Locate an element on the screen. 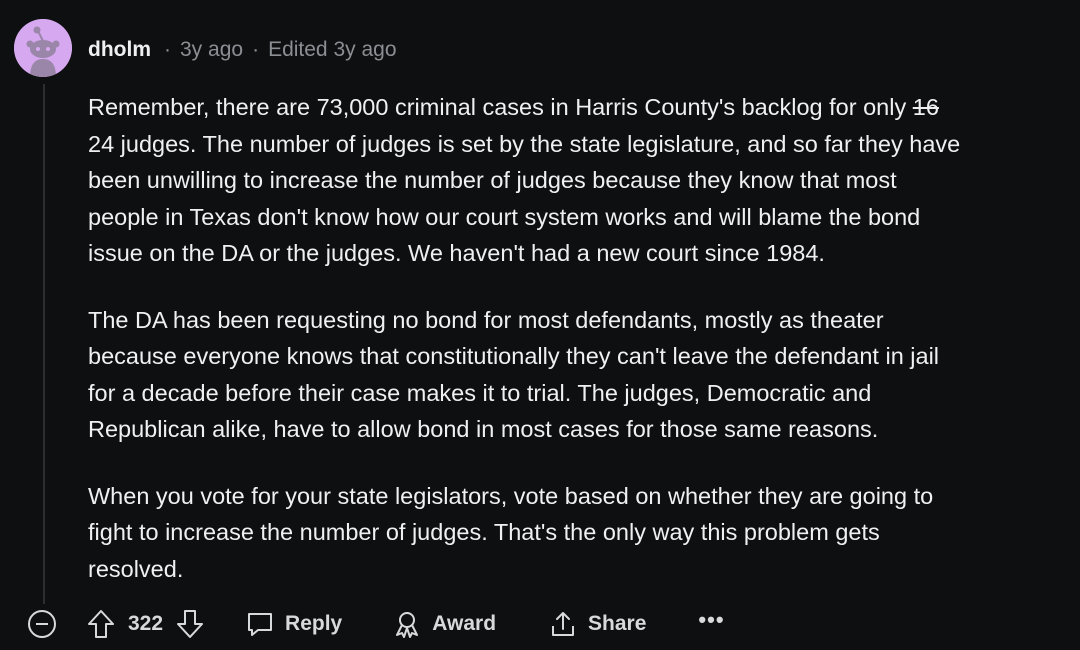 This screenshot has height=650, width=1080. avatar is located at coordinates (43, 48).